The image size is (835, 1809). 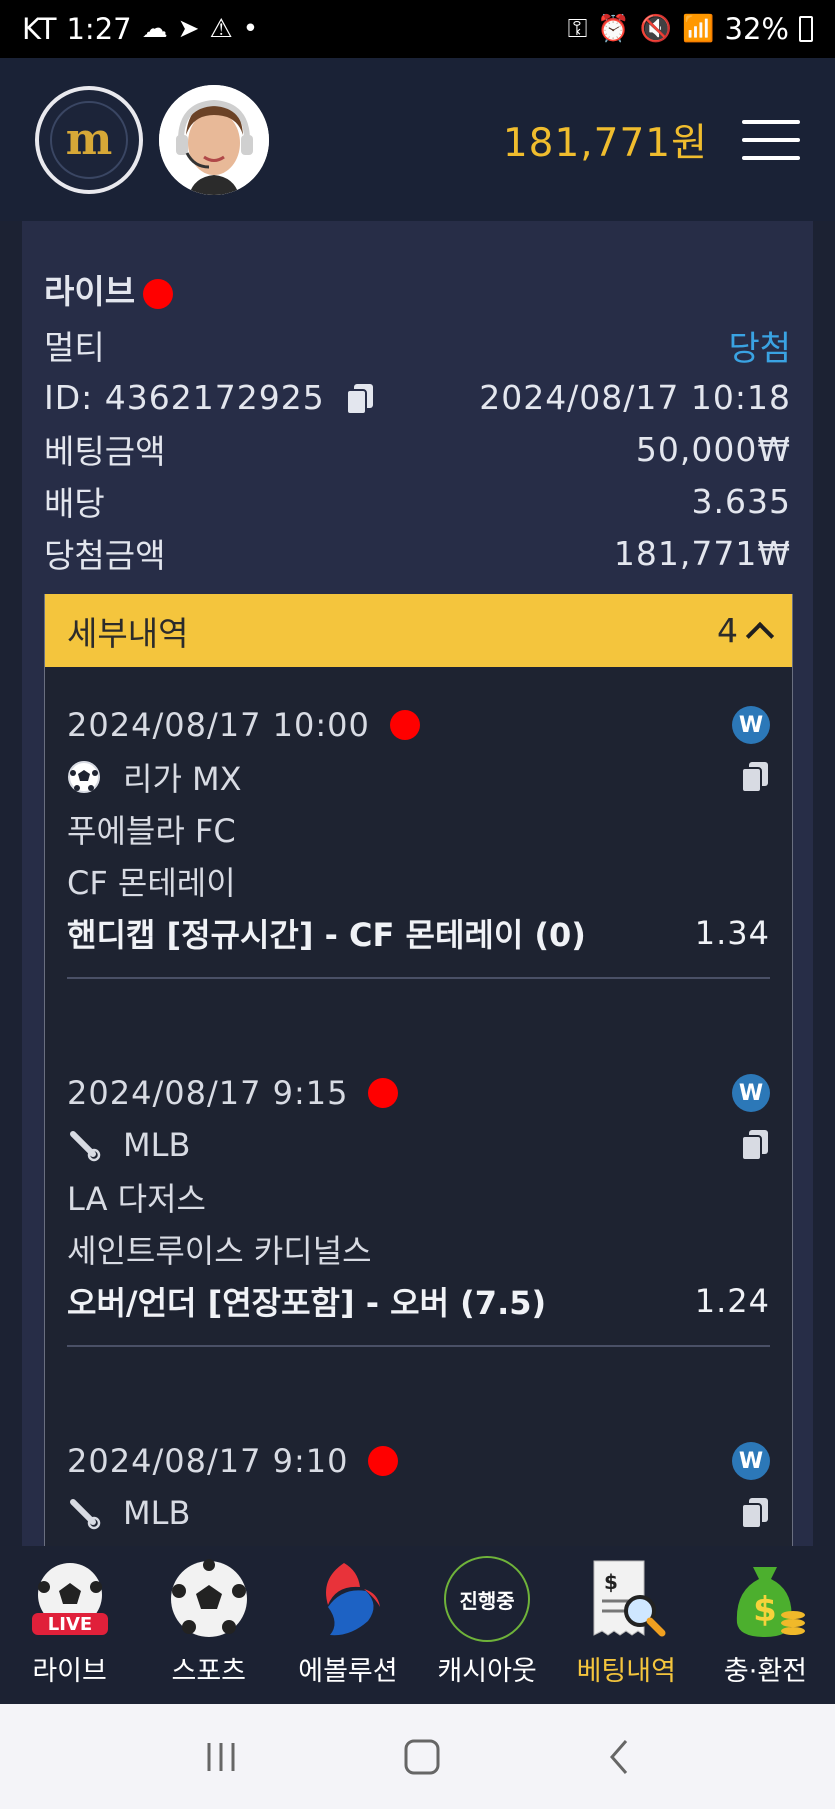 What do you see at coordinates (417, 139) in the screenshot?
I see `app-header: m 181,771원` at bounding box center [417, 139].